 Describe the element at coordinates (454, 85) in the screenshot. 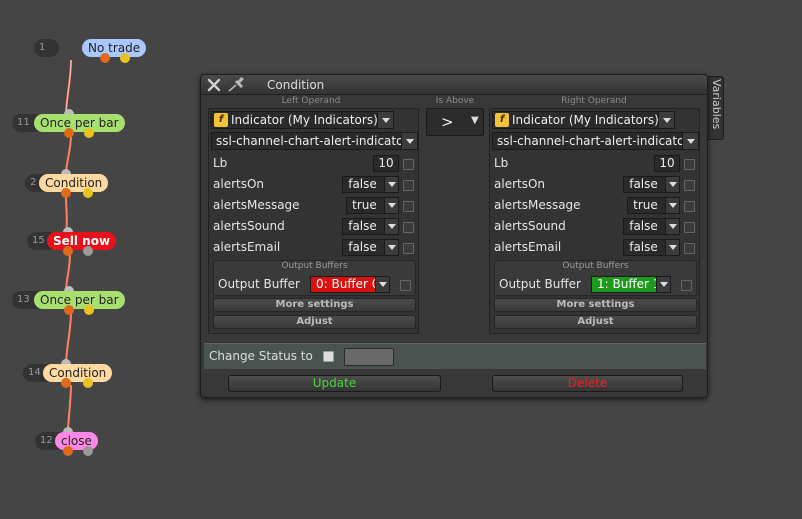

I see `dialog-titlebar: Condition` at that location.